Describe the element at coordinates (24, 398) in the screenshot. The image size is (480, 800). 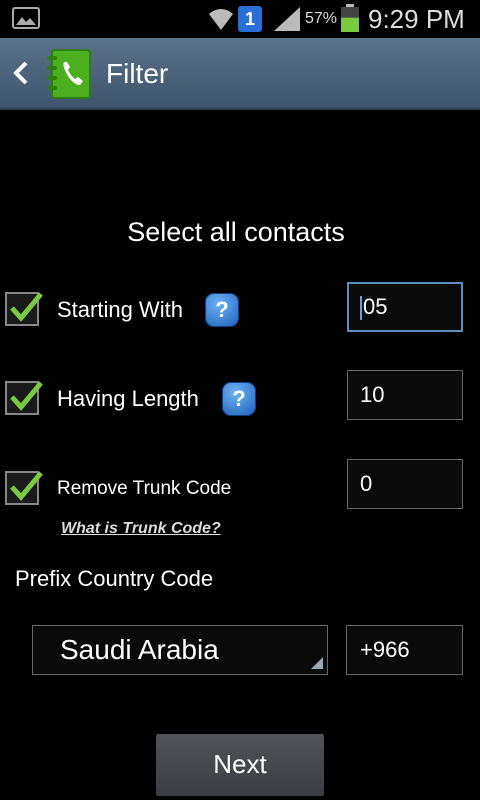
I see `having-length-checkbox` at that location.